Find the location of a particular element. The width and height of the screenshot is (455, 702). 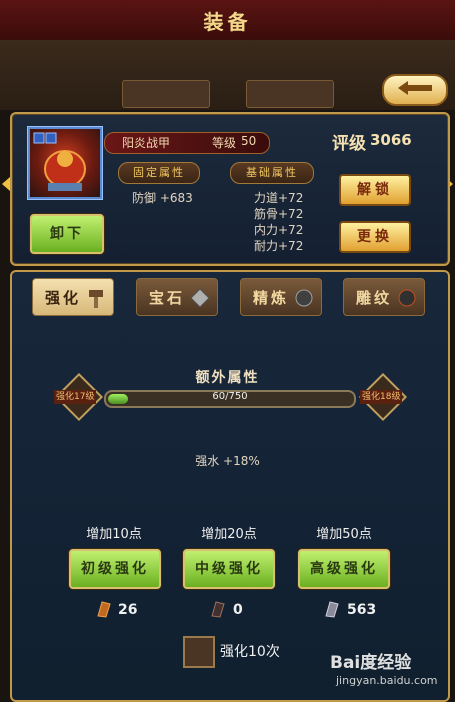

gem-icon is located at coordinates (200, 298).